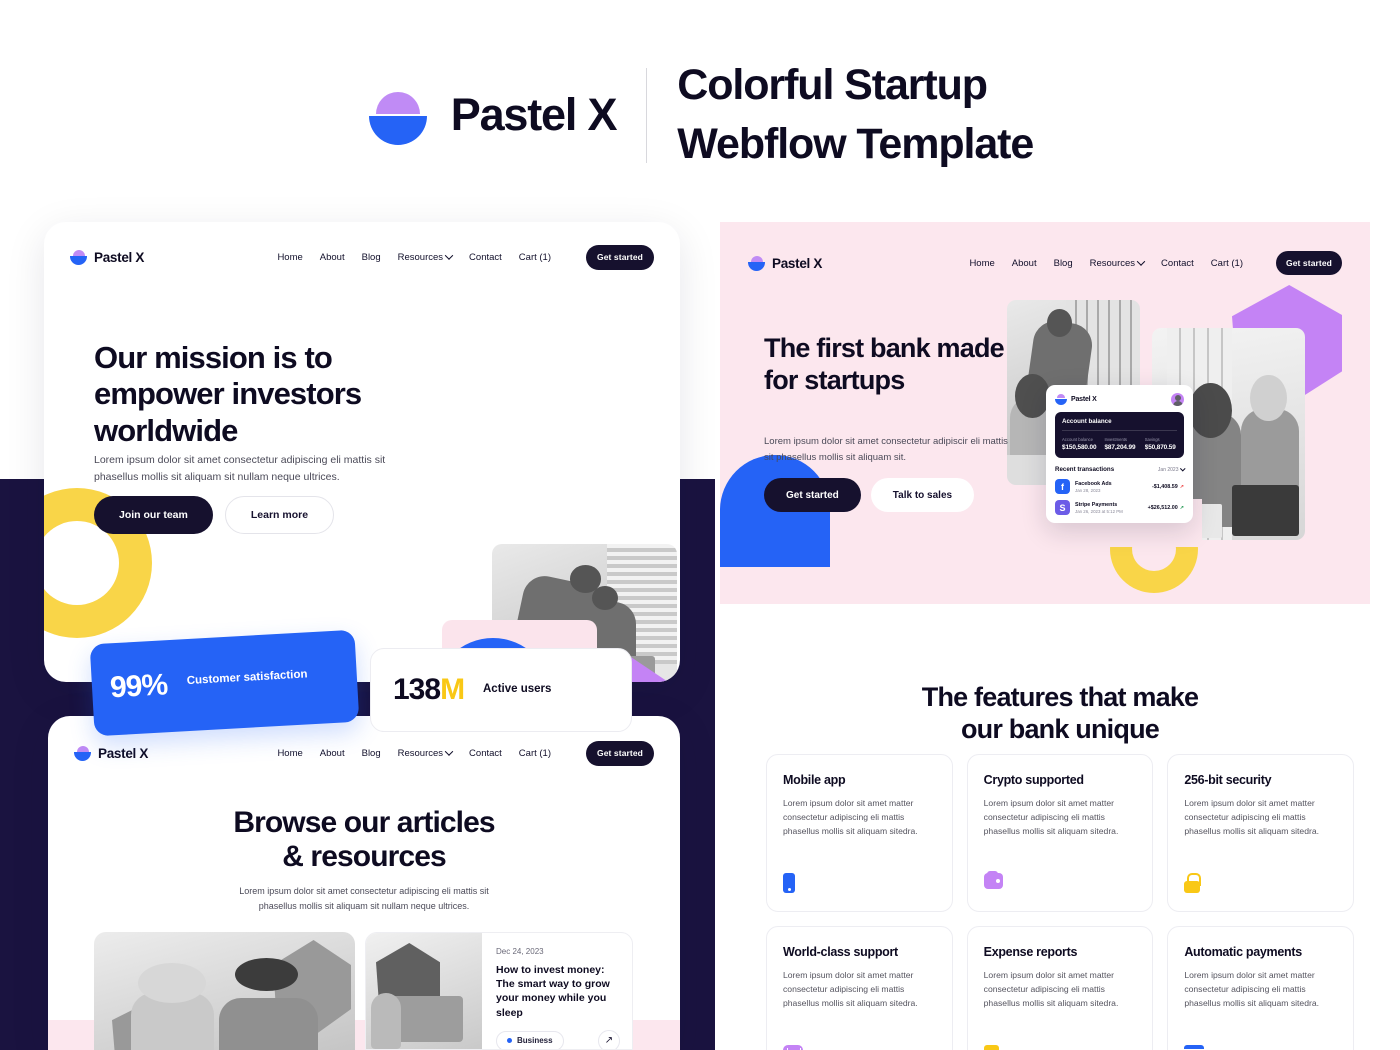 The height and width of the screenshot is (1050, 1400). What do you see at coordinates (364, 822) in the screenshot?
I see `panel-heading-line-1: Browse our articles` at bounding box center [364, 822].